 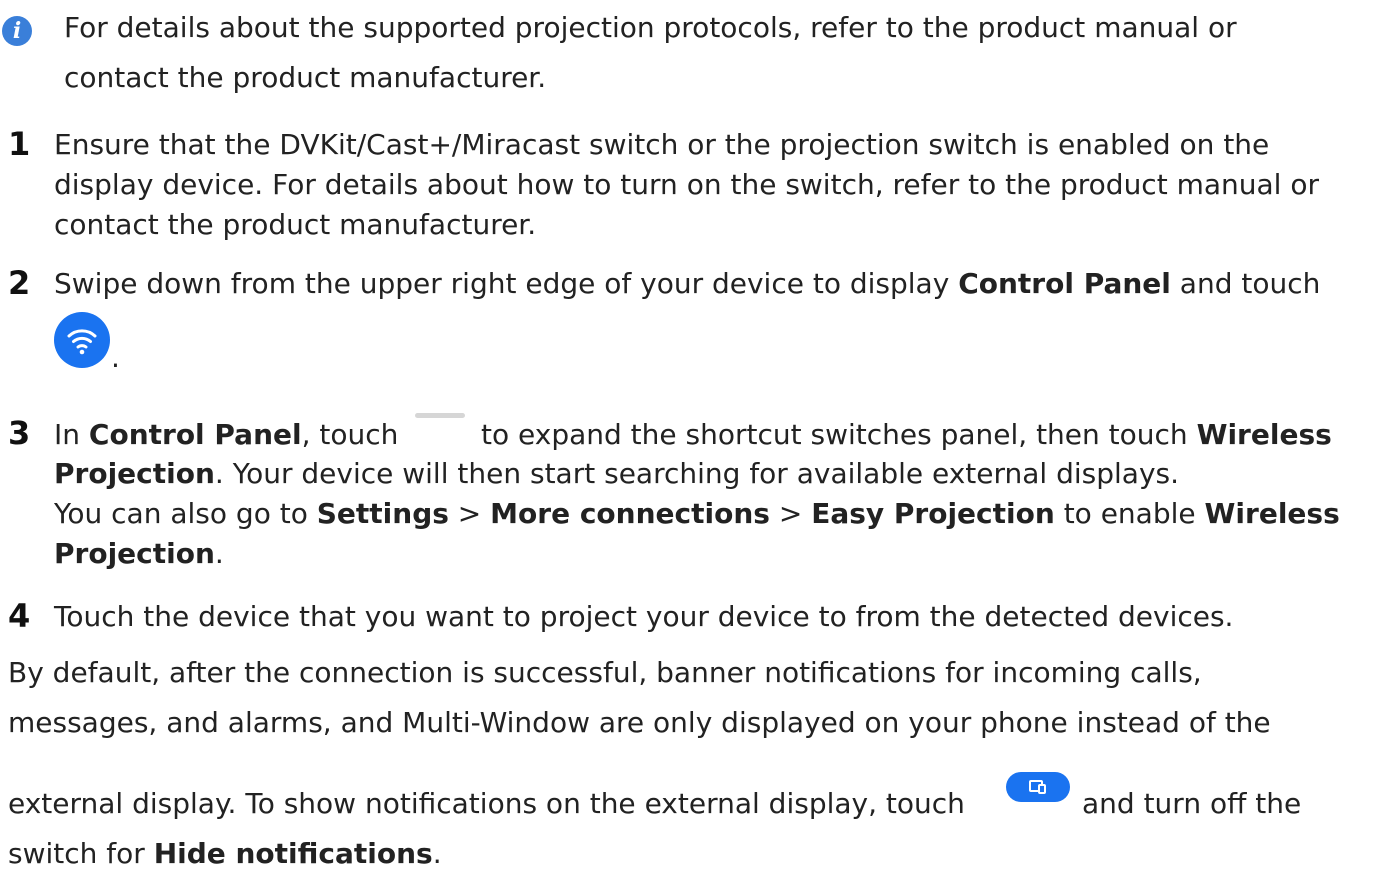 I want to click on step-number: 4, so click(x=19, y=616).